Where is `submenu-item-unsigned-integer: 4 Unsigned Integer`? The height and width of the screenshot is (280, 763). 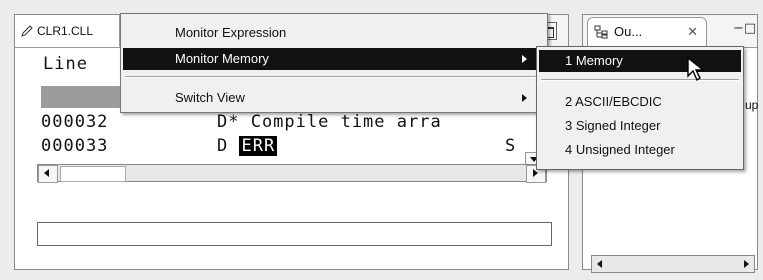
submenu-item-unsigned-integer: 4 Unsigned Integer is located at coordinates (640, 150).